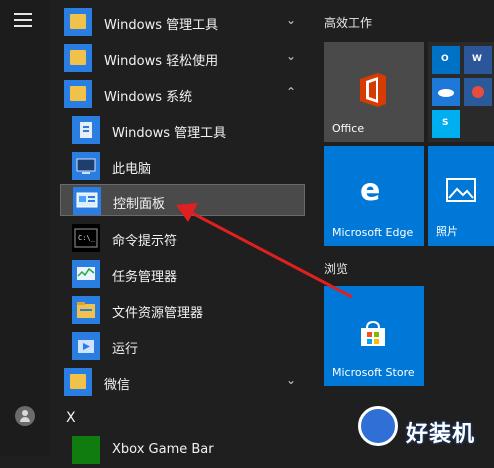 Image resolution: width=494 pixels, height=468 pixels. I want to click on watermark-text: 好装机, so click(441, 434).